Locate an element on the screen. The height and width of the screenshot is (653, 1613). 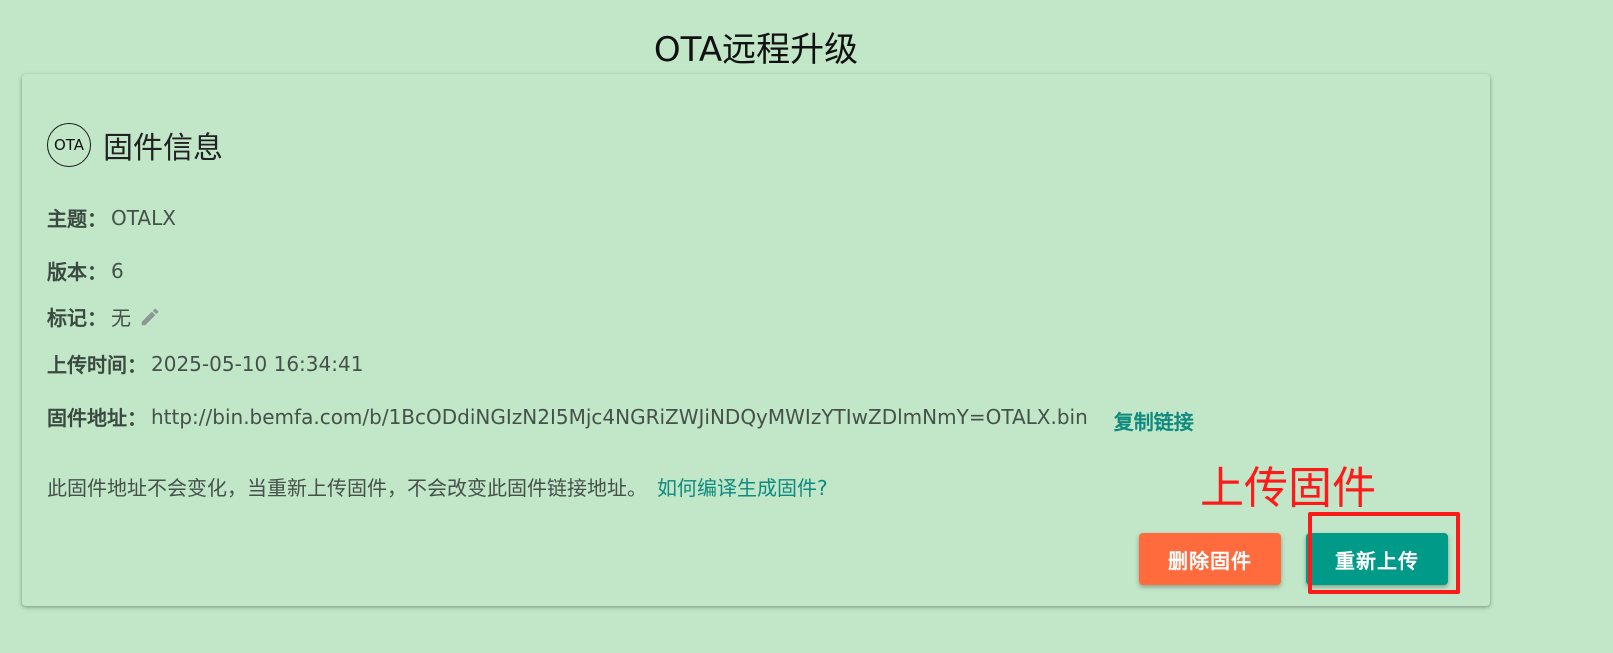
version-label: 版本： is located at coordinates (77, 272).